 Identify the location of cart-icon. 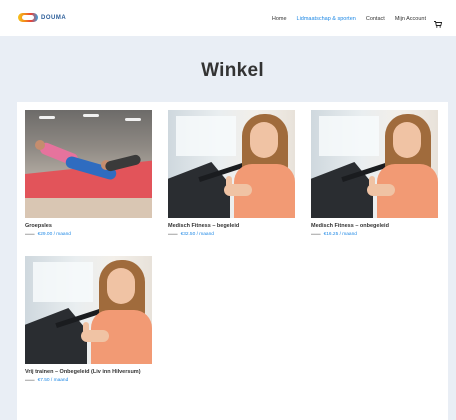
(438, 21).